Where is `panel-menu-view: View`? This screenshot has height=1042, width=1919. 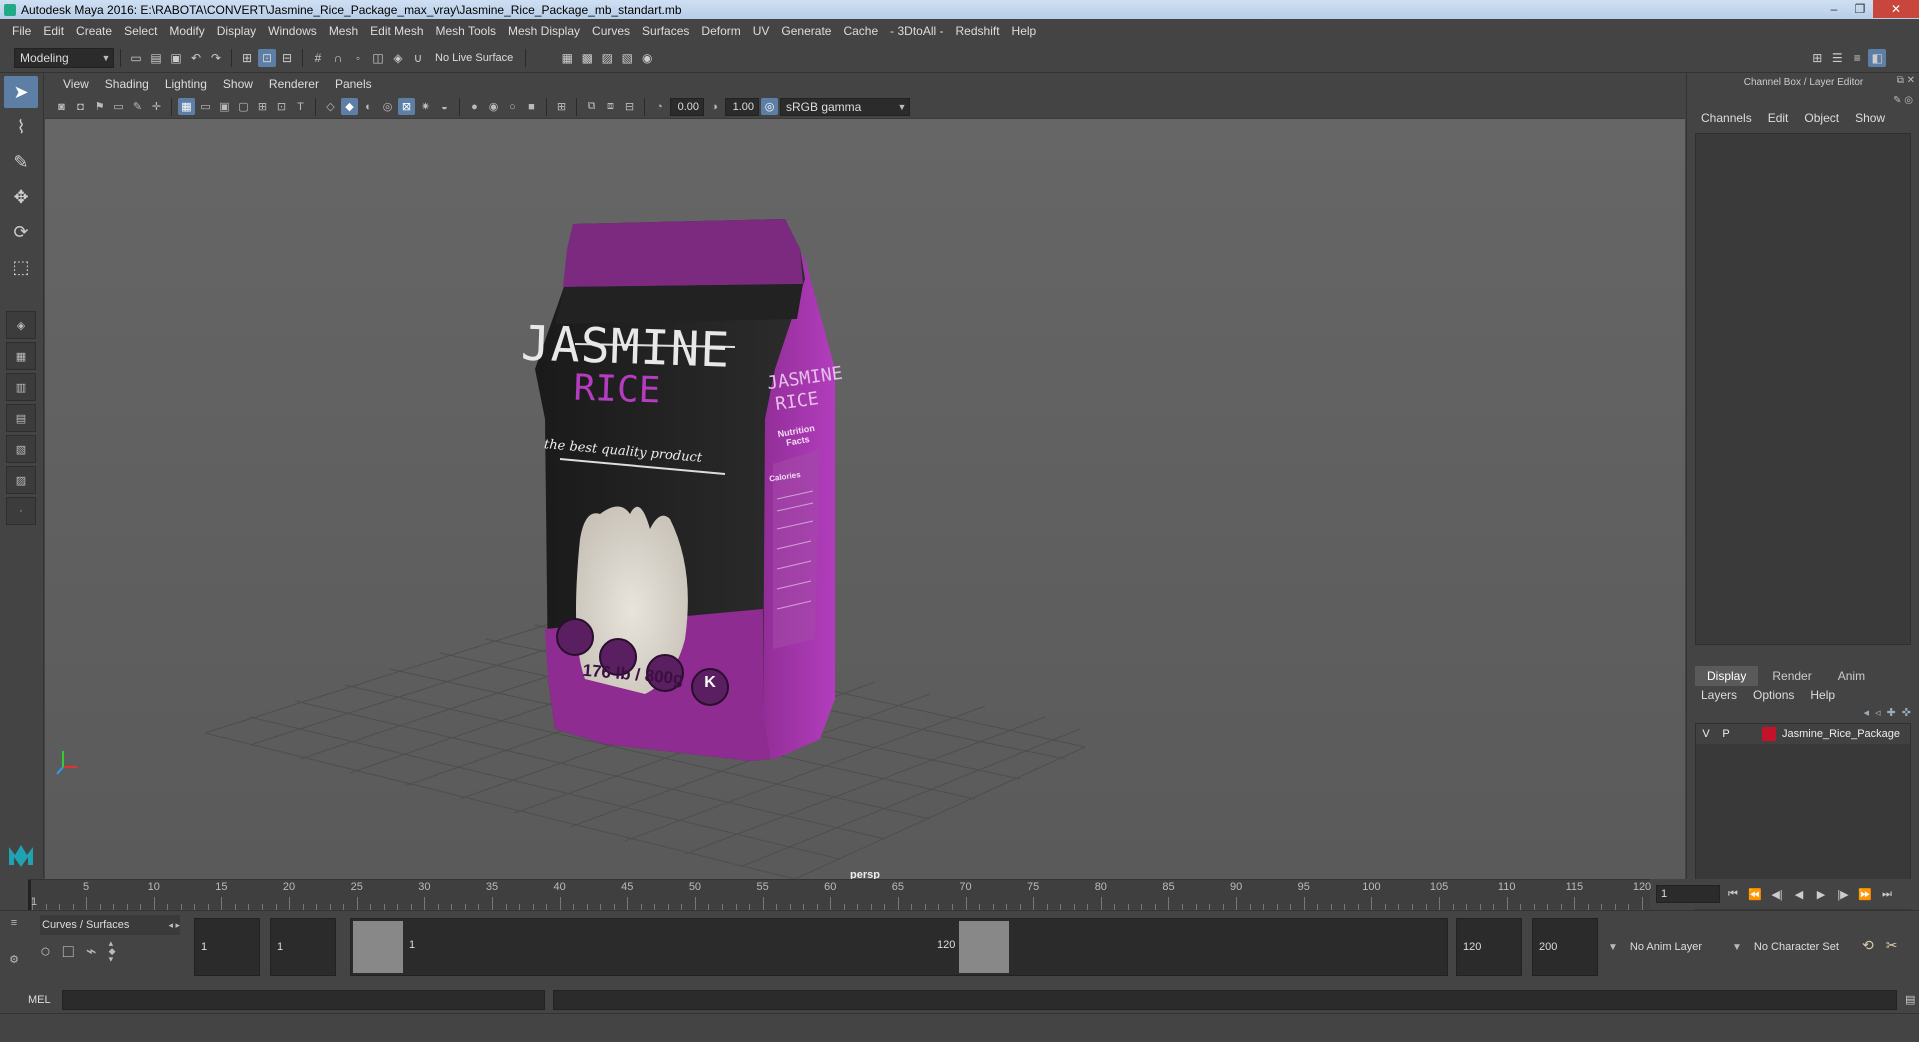 panel-menu-view: View is located at coordinates (76, 84).